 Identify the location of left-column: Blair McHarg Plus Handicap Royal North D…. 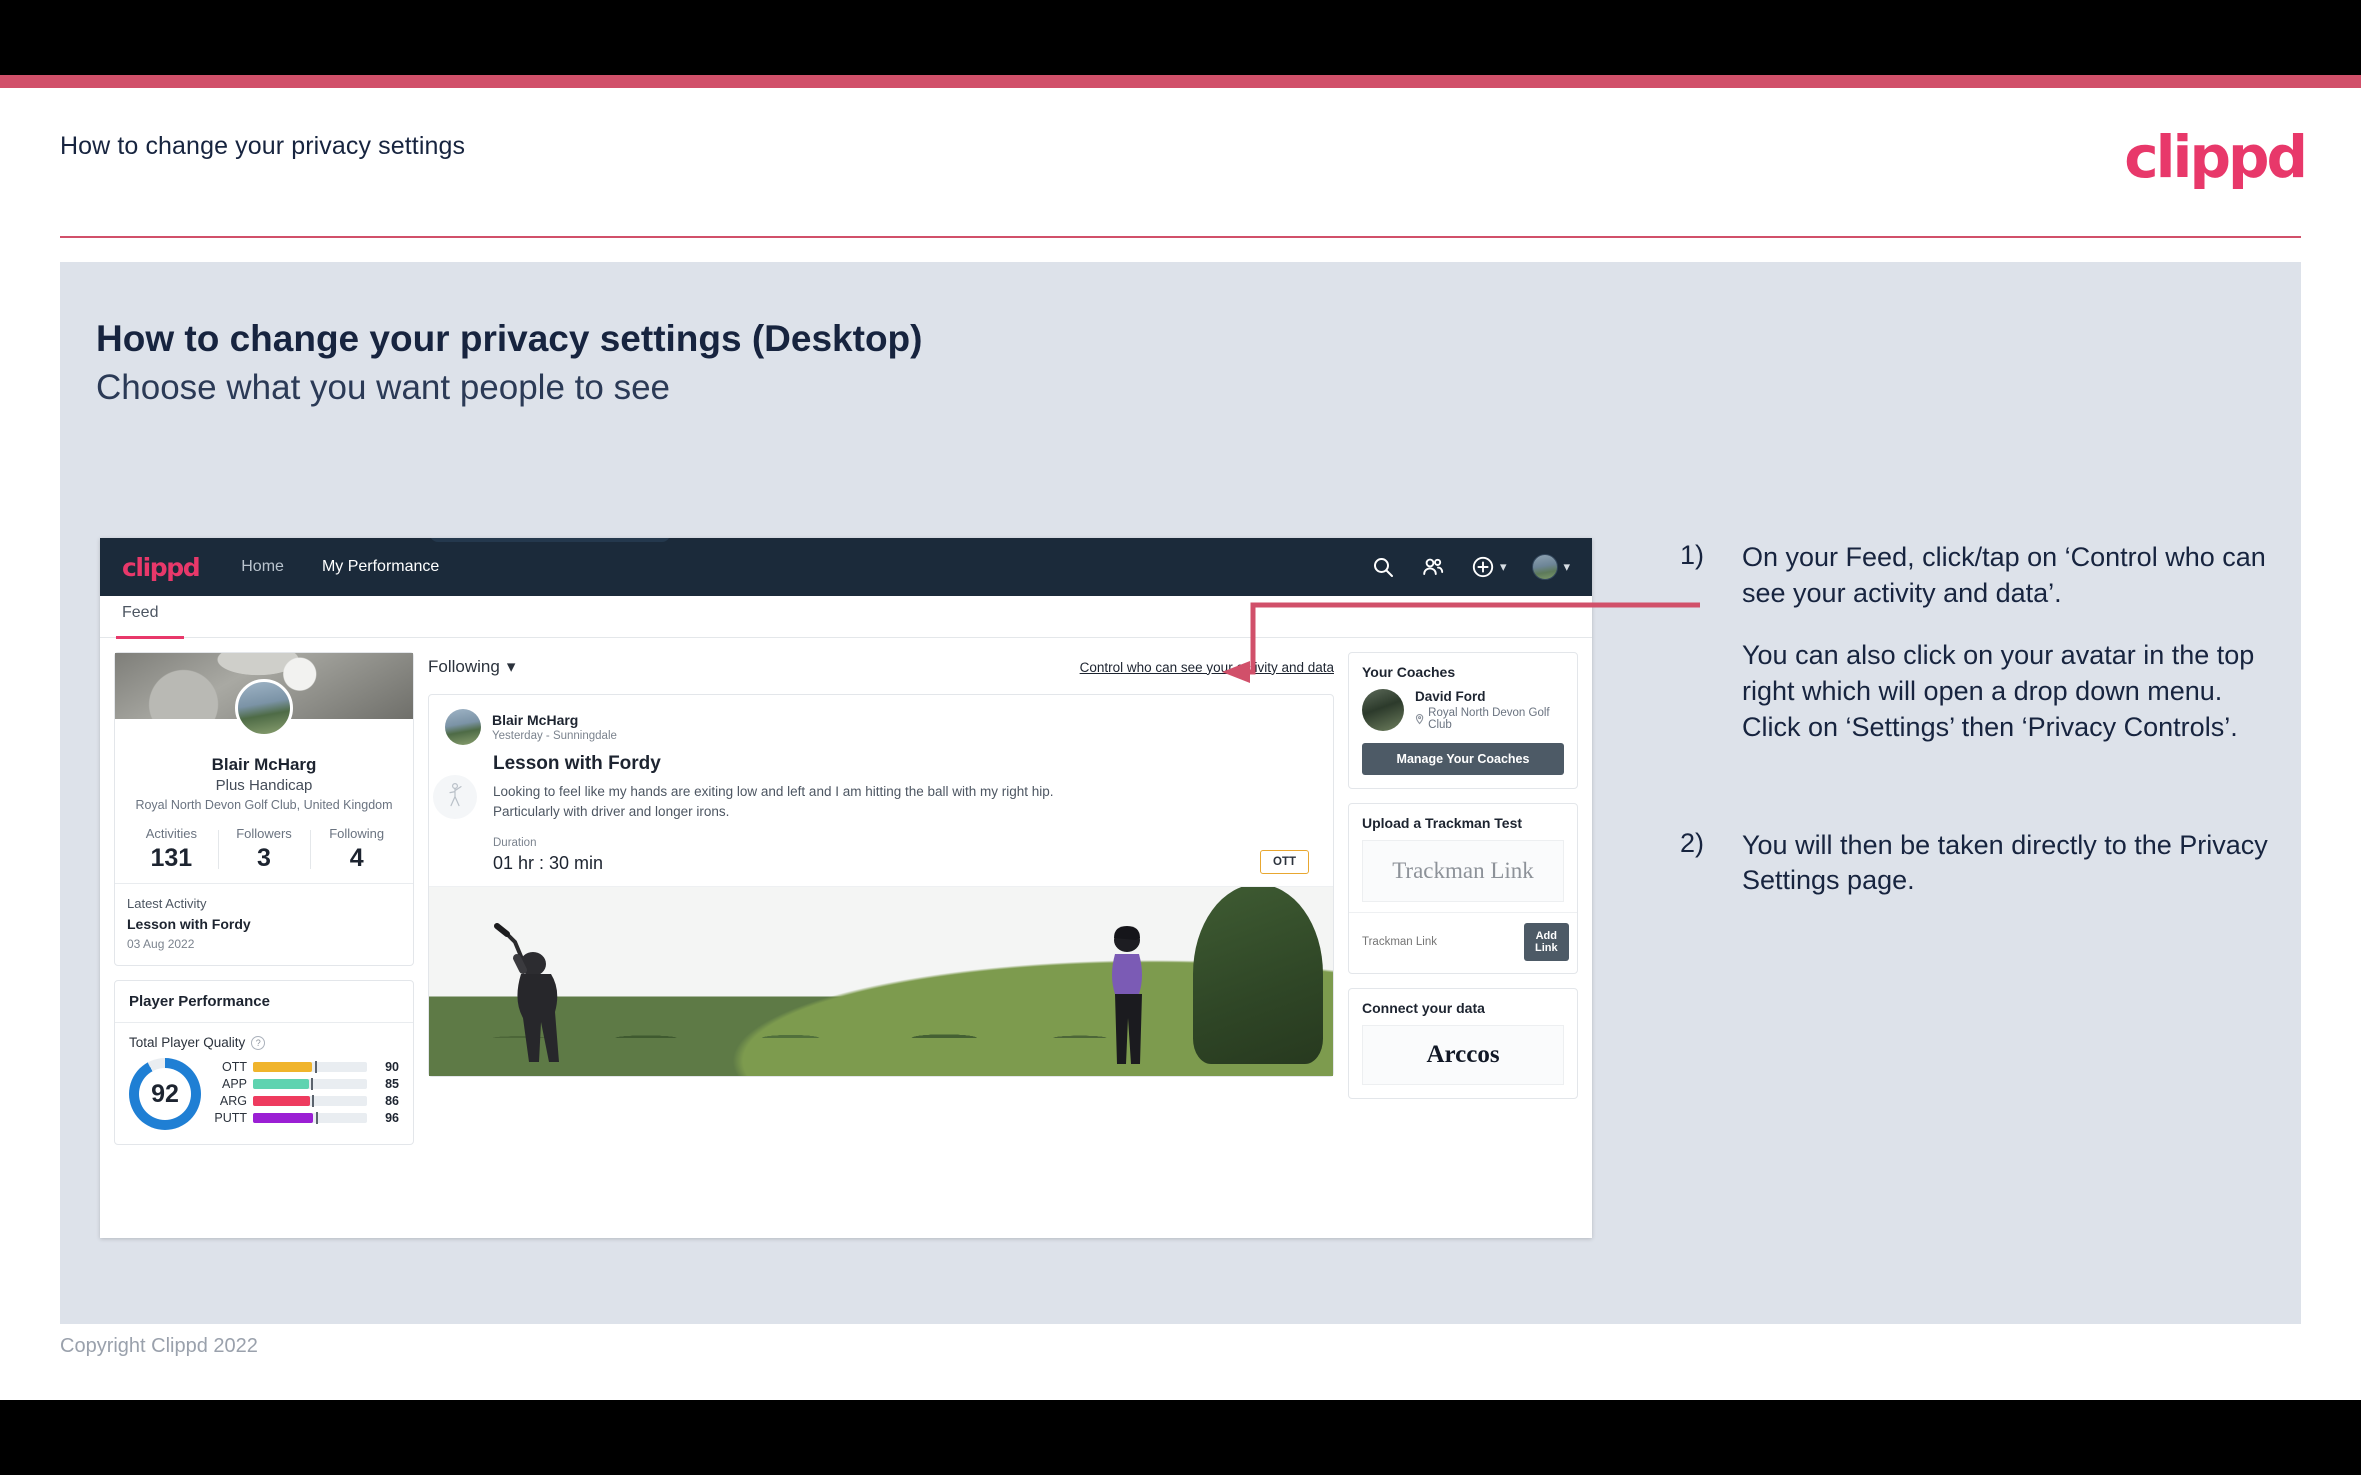
(264, 898).